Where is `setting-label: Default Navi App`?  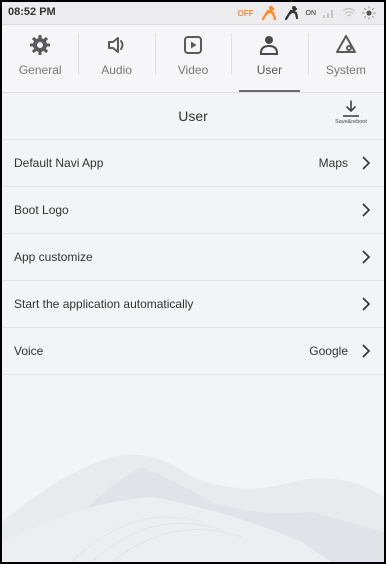 setting-label: Default Navi App is located at coordinates (59, 163).